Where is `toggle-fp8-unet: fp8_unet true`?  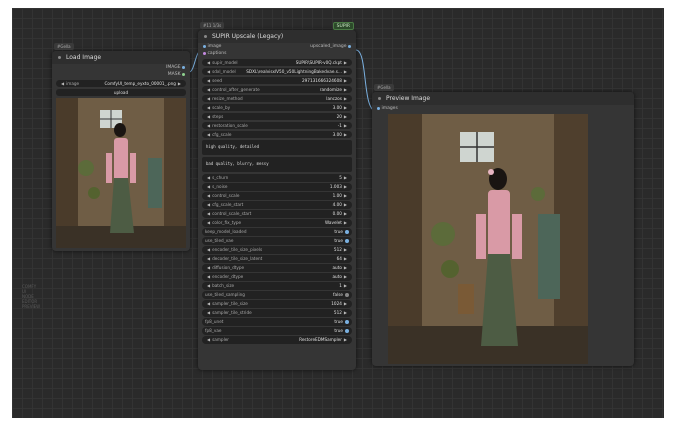
toggle-fp8-unet: fp8_unet true is located at coordinates (277, 322).